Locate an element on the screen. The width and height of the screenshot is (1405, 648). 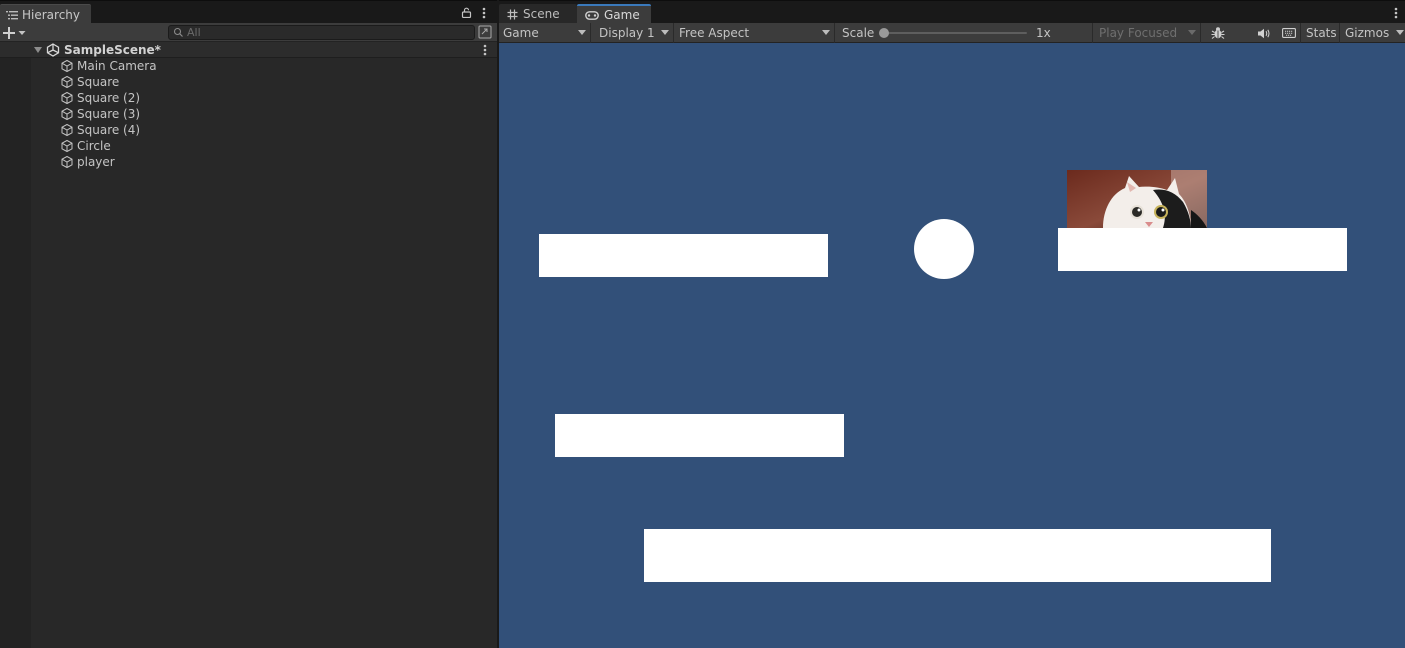
hierarchy-tab-bar: Hierarchy is located at coordinates (248, 12).